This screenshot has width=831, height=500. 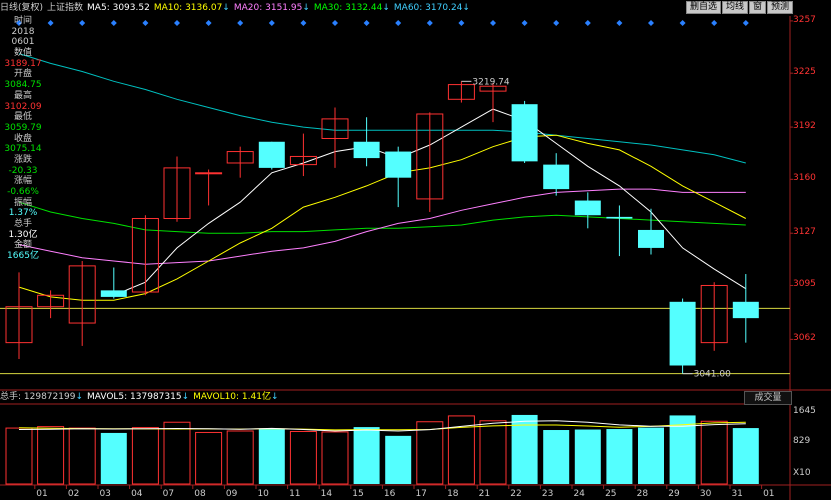 I want to click on open-label: 开盘, so click(x=22, y=74).